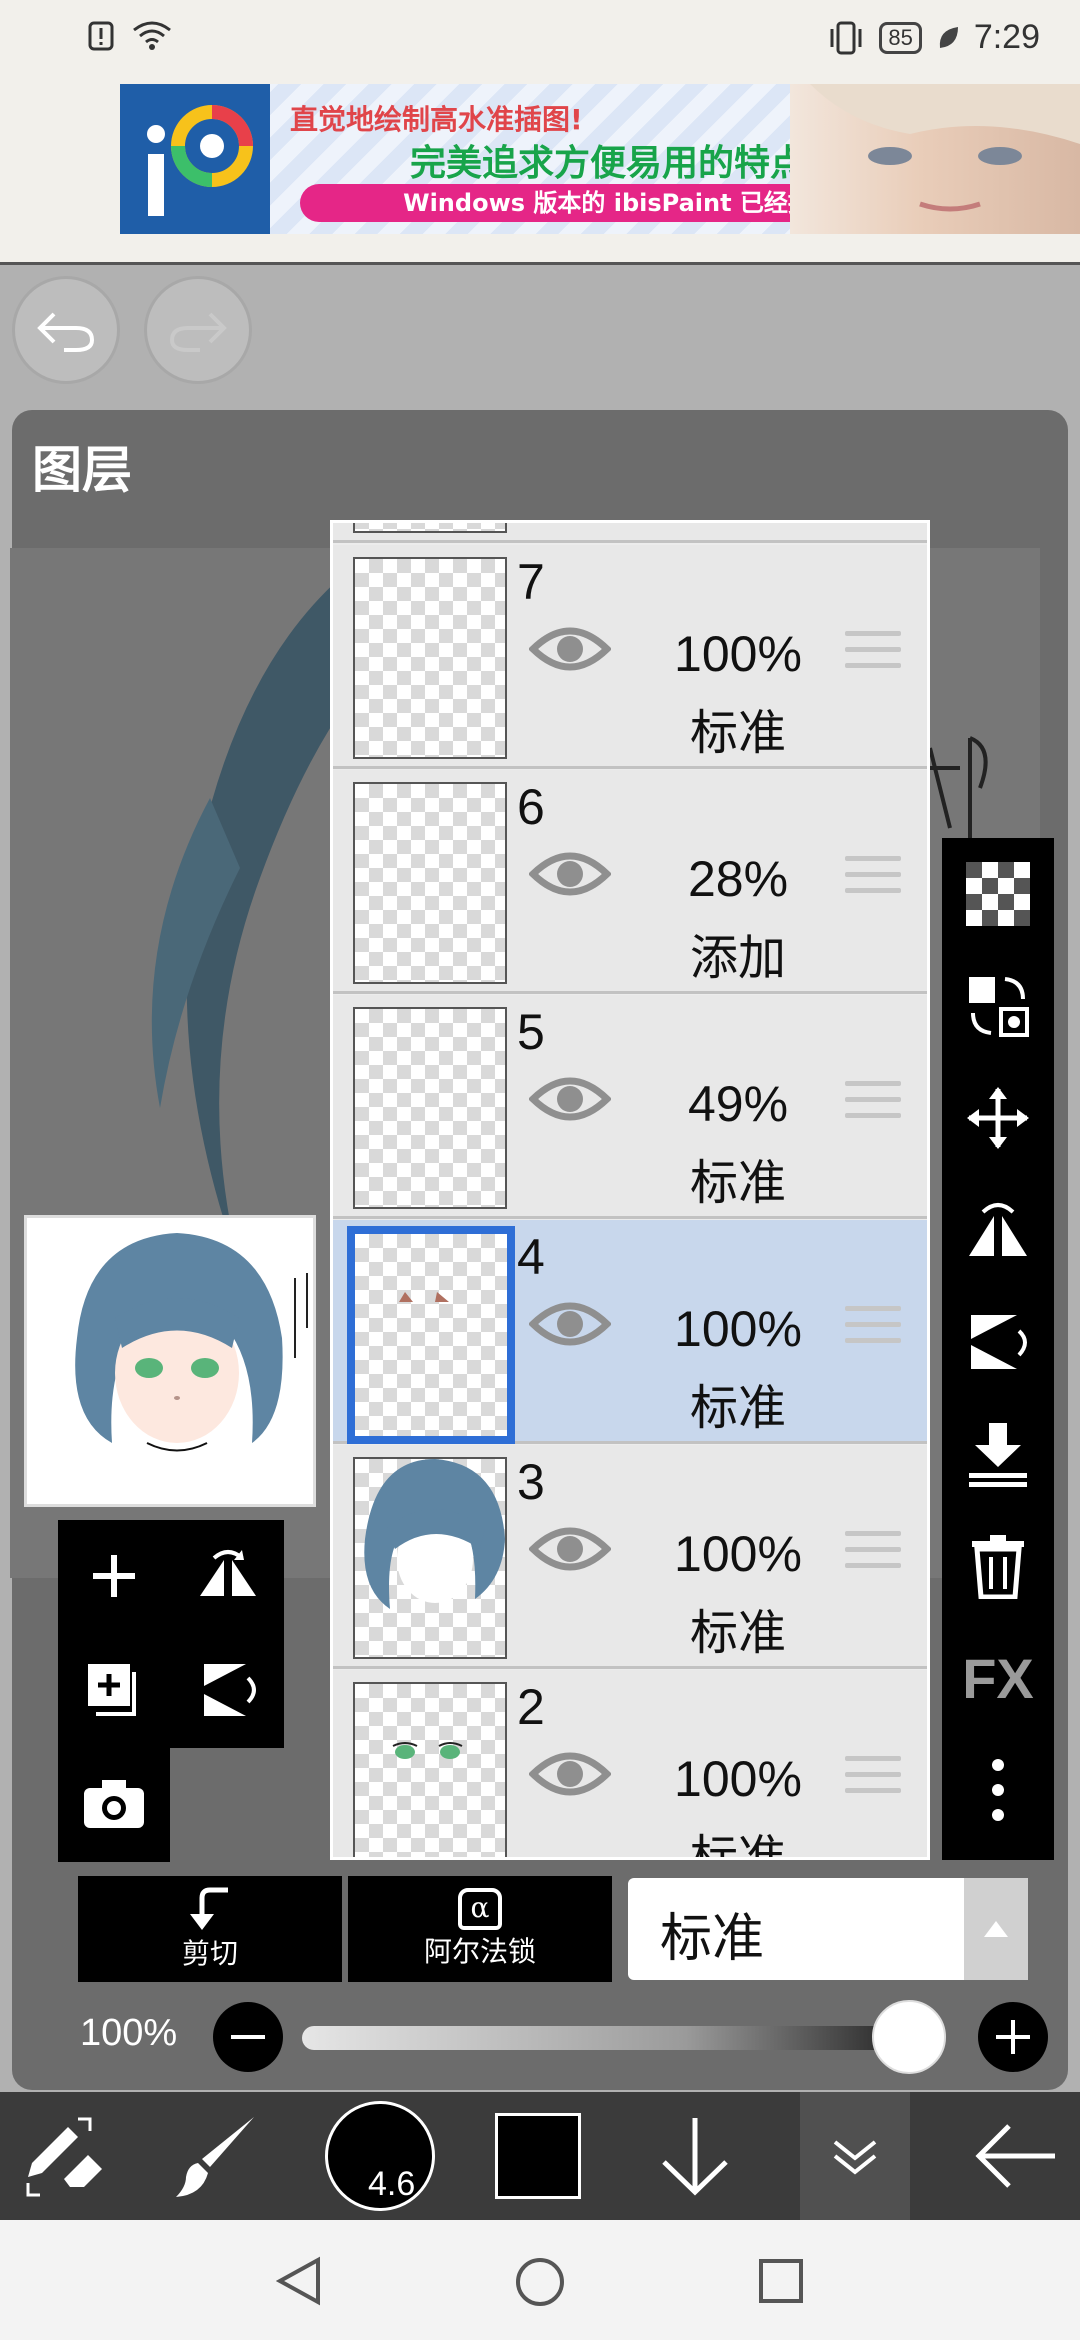 This screenshot has width=1080, height=2340. I want to click on layer-row: 3 100% 标准, so click(630, 1557).